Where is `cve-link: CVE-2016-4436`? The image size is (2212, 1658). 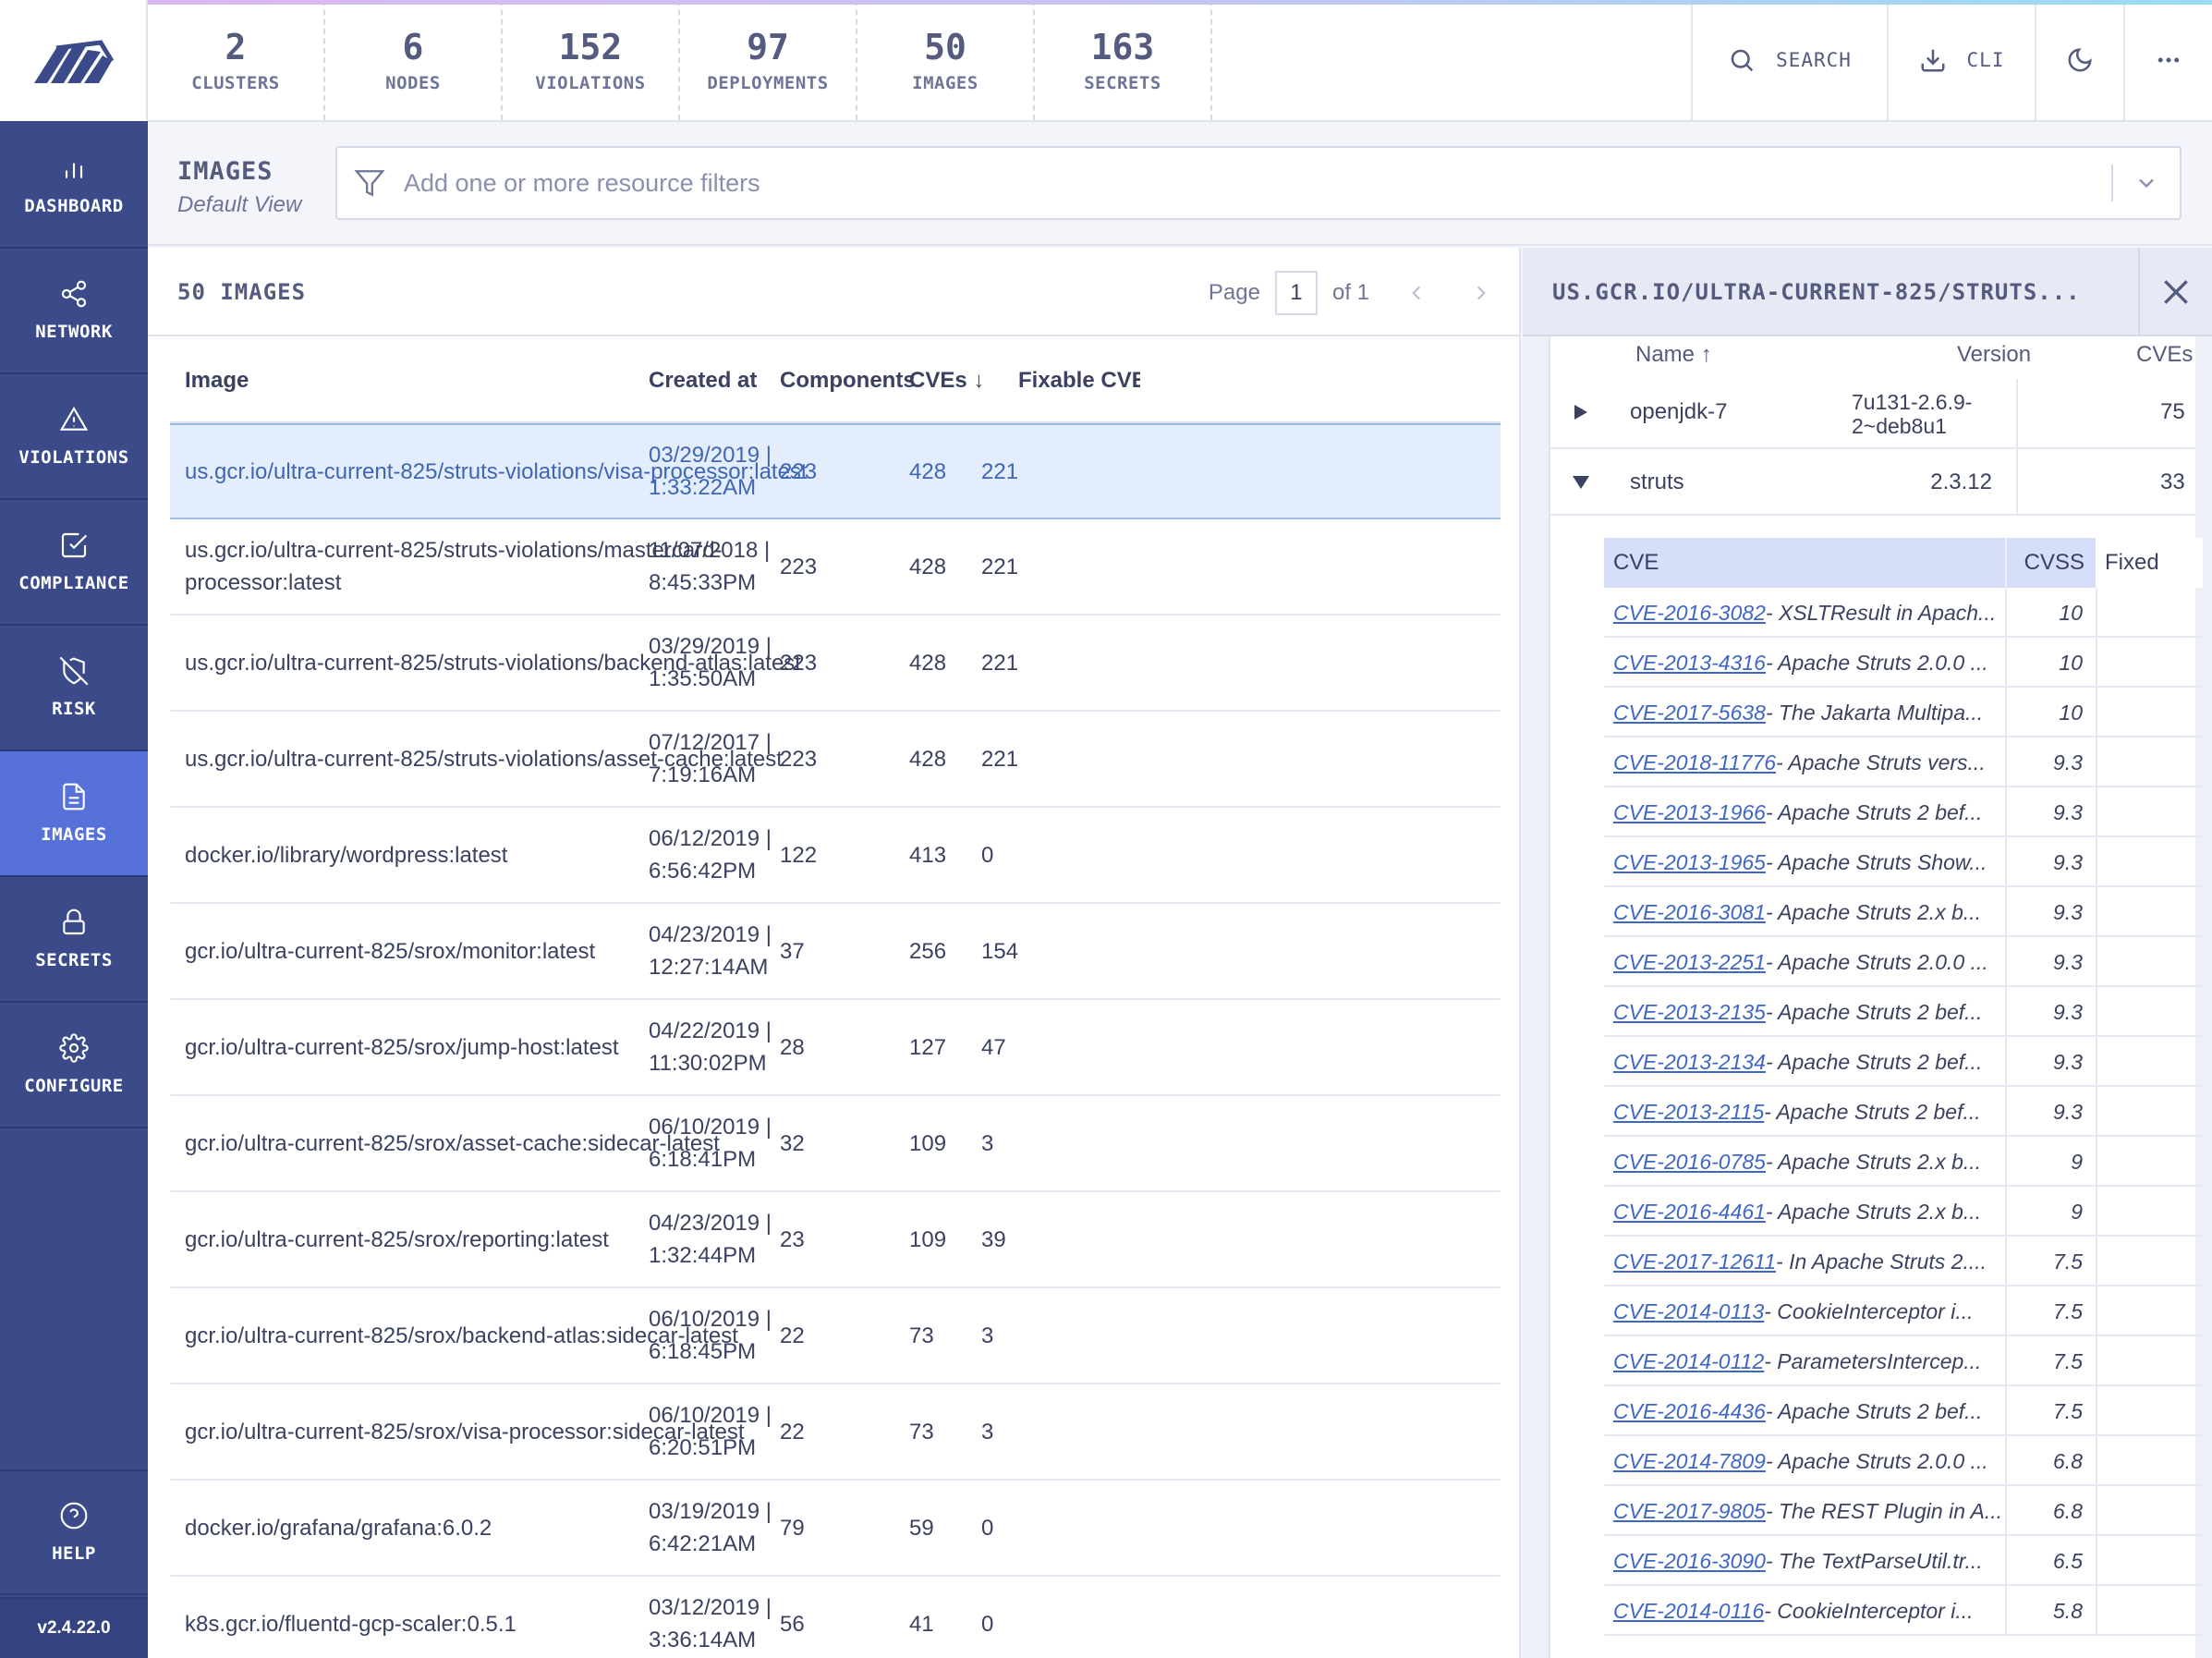
cve-link: CVE-2016-4436 is located at coordinates (1689, 1412).